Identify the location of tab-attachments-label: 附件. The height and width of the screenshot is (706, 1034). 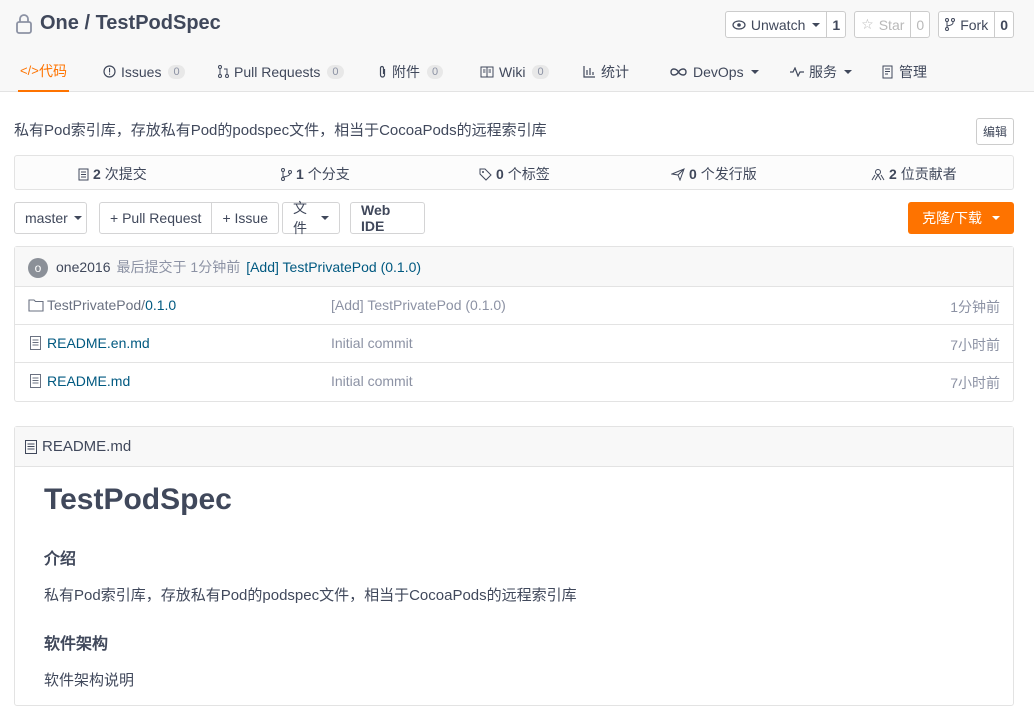
(406, 71).